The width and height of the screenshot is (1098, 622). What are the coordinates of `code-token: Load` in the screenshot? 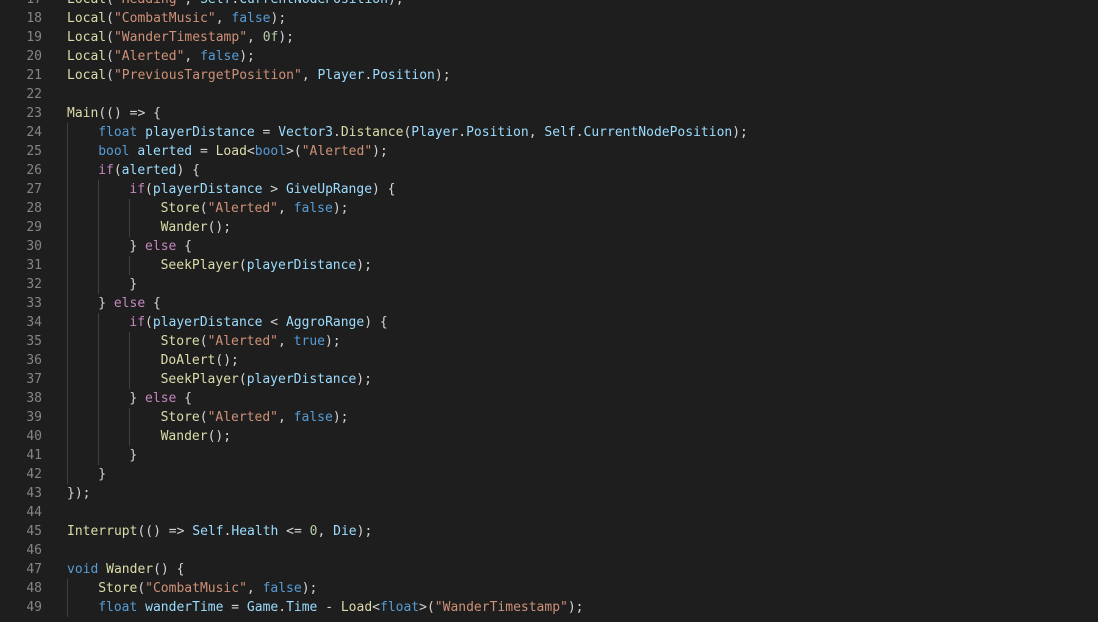 It's located at (231, 151).